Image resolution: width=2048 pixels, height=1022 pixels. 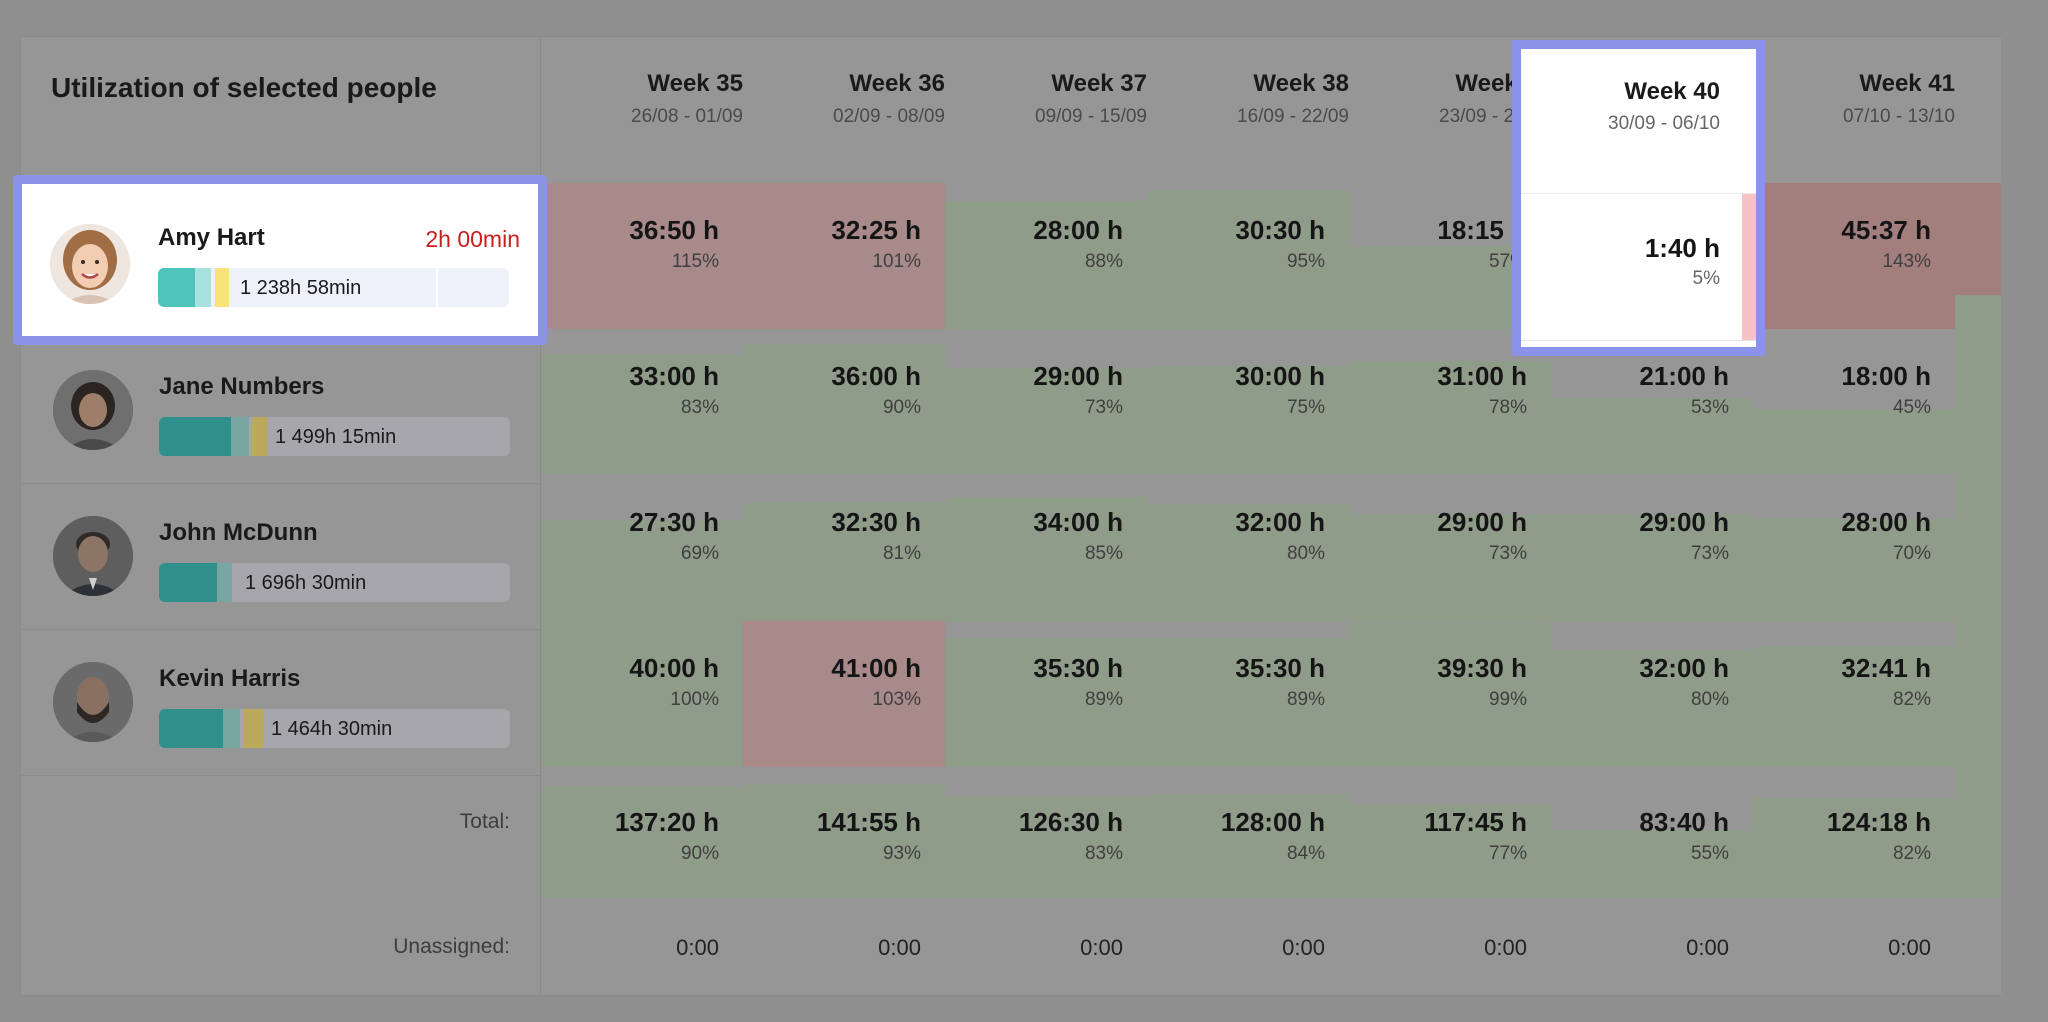 I want to click on week-label: Week 37, so click(x=1099, y=83).